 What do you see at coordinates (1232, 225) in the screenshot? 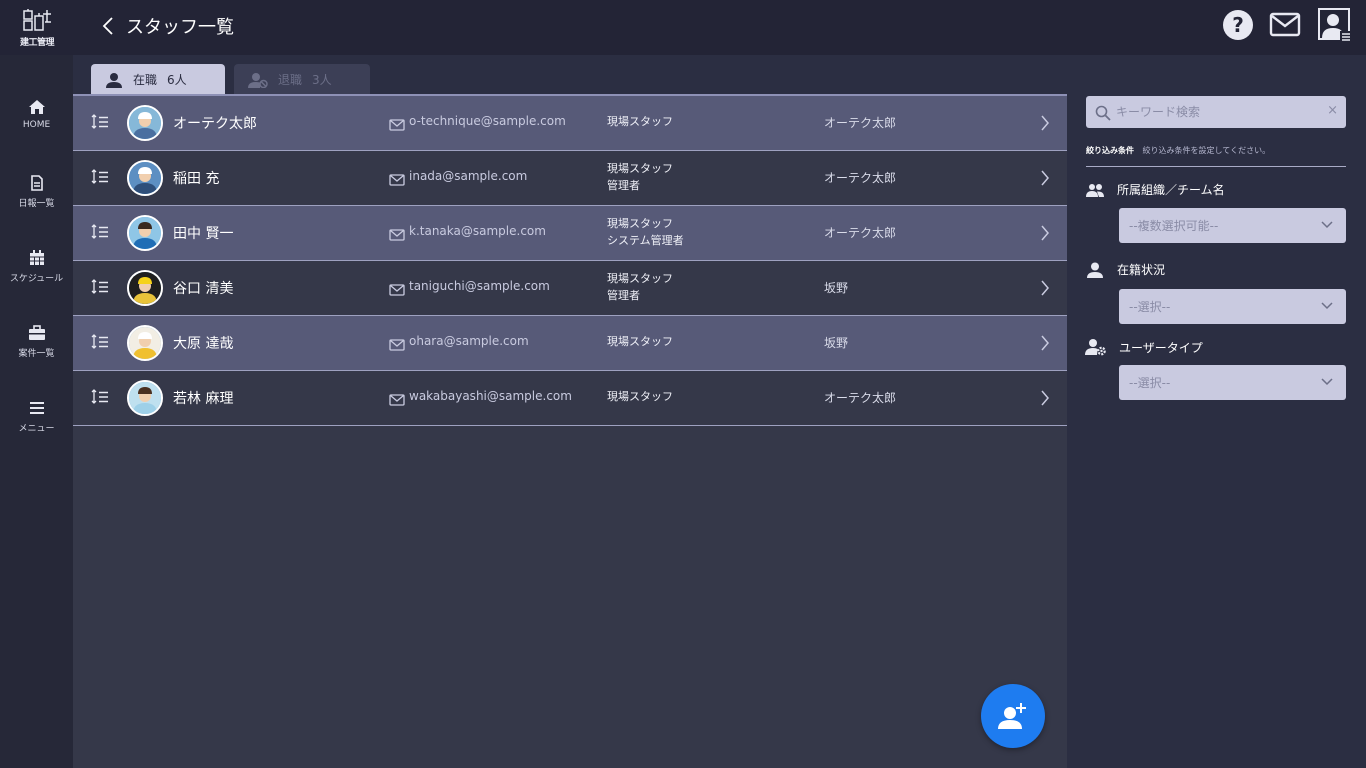
I see `org-select: --複数選択可能--` at bounding box center [1232, 225].